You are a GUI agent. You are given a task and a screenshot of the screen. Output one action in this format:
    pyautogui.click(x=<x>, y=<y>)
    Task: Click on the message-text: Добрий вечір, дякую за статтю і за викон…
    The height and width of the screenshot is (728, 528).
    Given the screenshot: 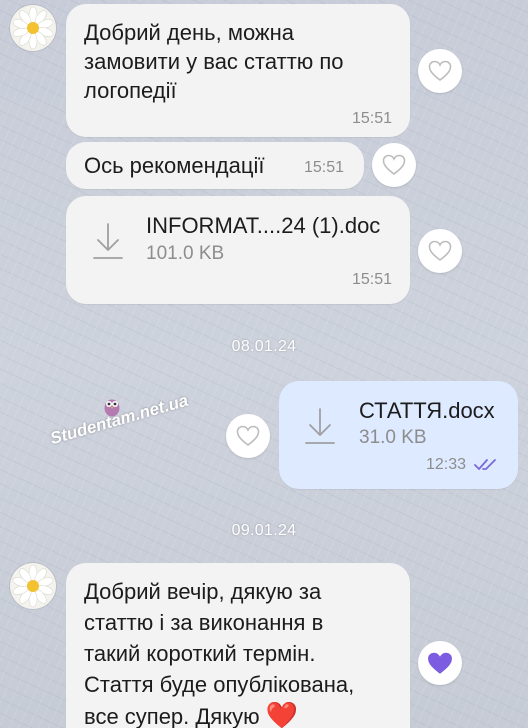 What is the action you would take?
    pyautogui.click(x=219, y=653)
    